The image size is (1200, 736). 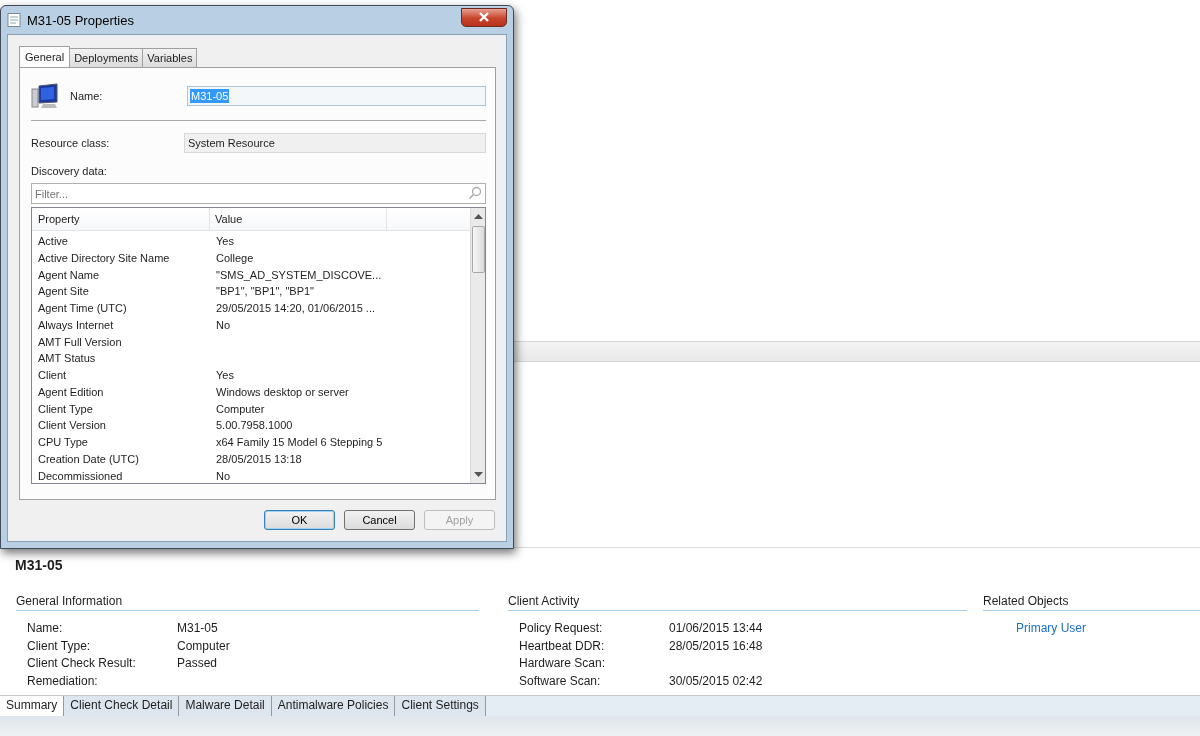 What do you see at coordinates (121, 219) in the screenshot?
I see `column-header: Property` at bounding box center [121, 219].